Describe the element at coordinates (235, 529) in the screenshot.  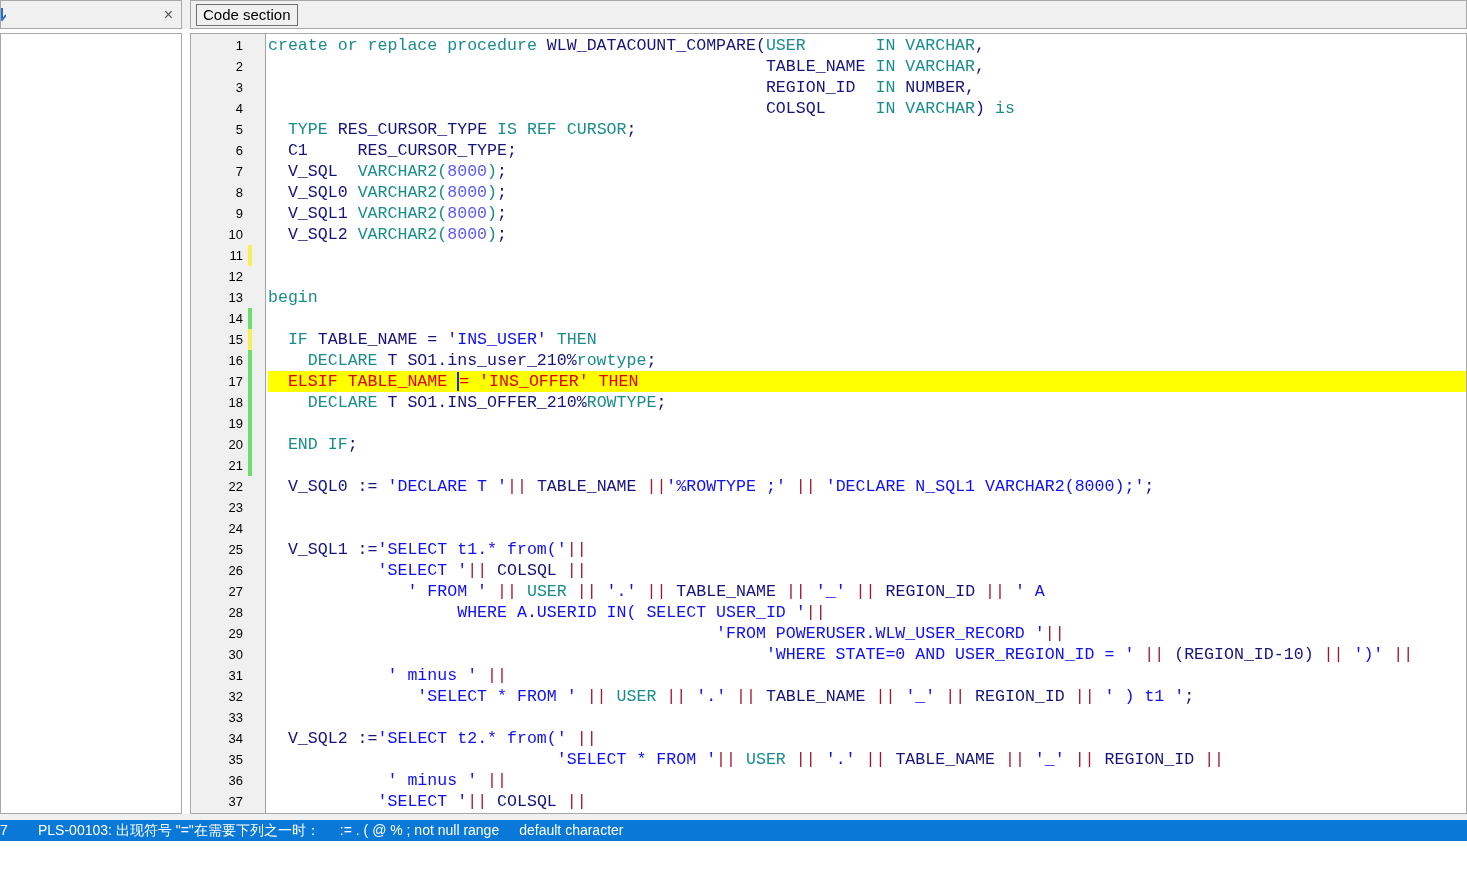
I see `line-number: 24` at that location.